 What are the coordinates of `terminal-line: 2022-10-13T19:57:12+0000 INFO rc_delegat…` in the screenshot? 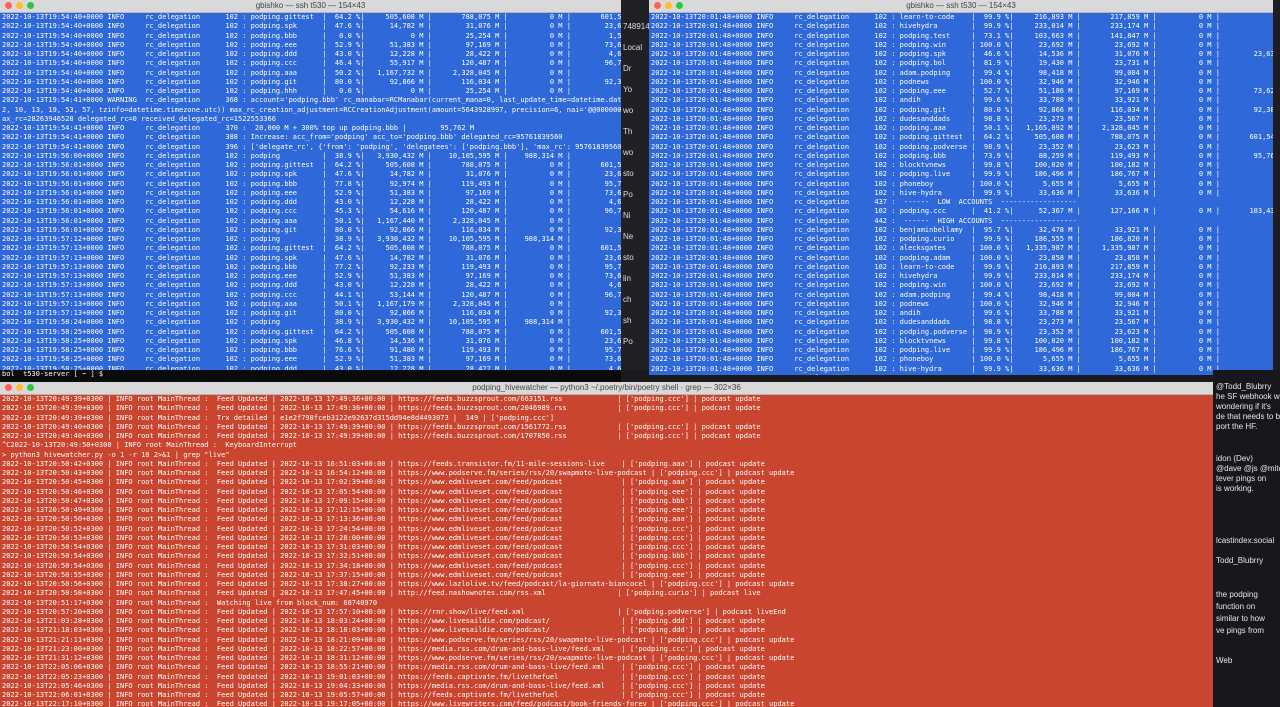 It's located at (311, 239).